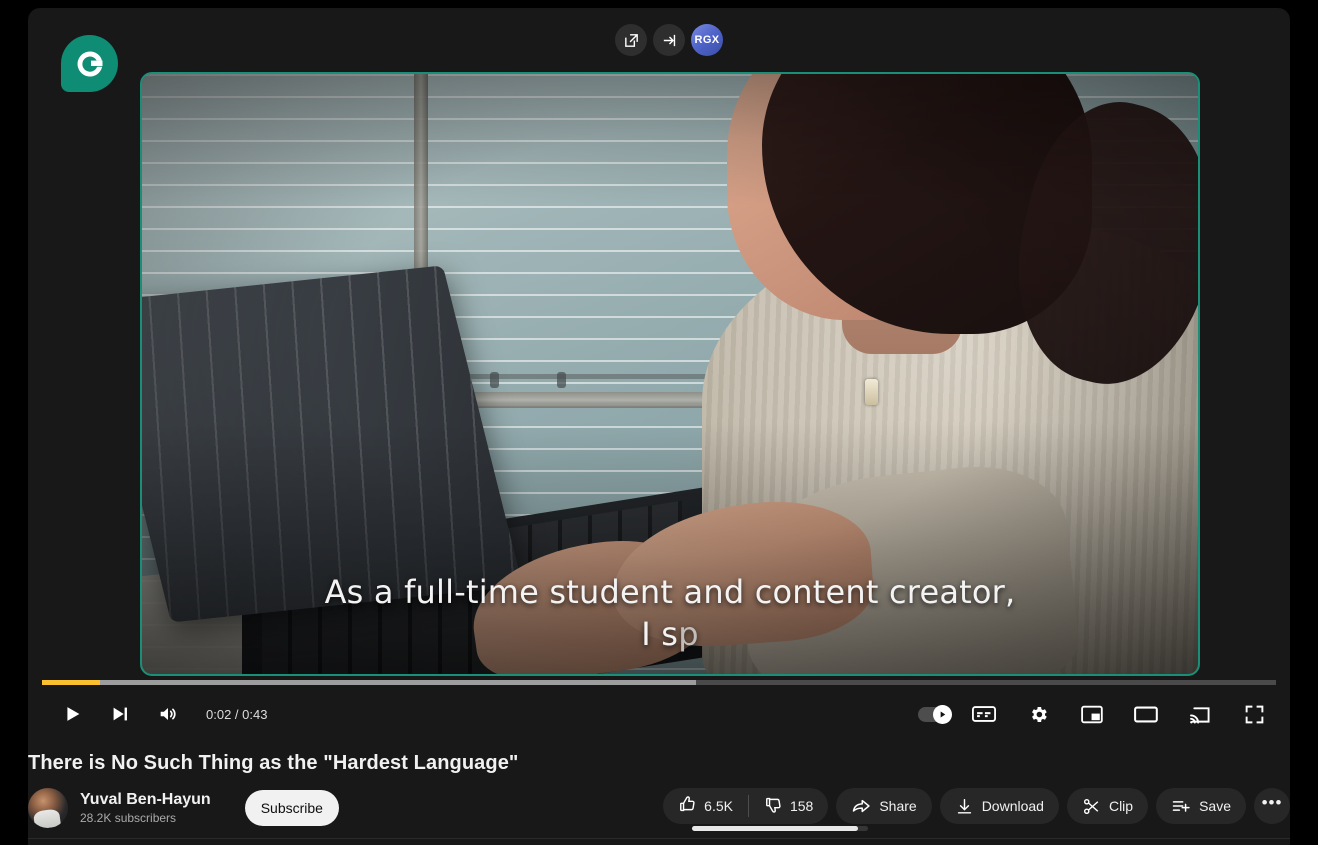 This screenshot has height=845, width=1318. I want to click on progress-bar, so click(659, 682).